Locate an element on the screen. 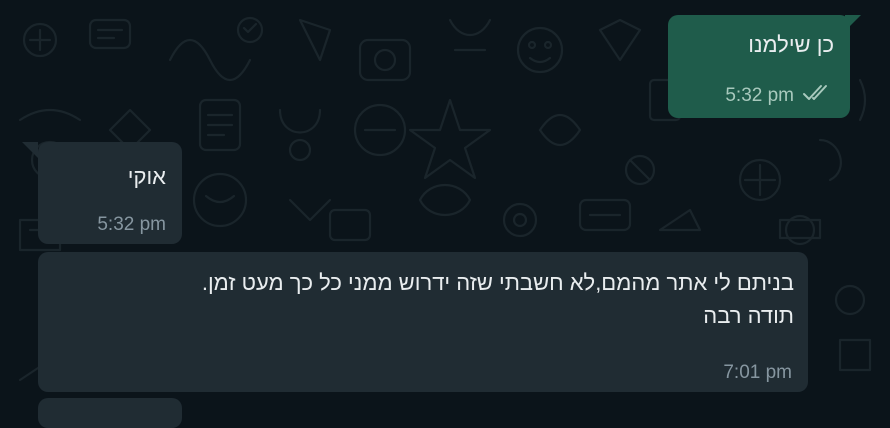 Image resolution: width=890 pixels, height=428 pixels. message-text: אוקי is located at coordinates (146, 176).